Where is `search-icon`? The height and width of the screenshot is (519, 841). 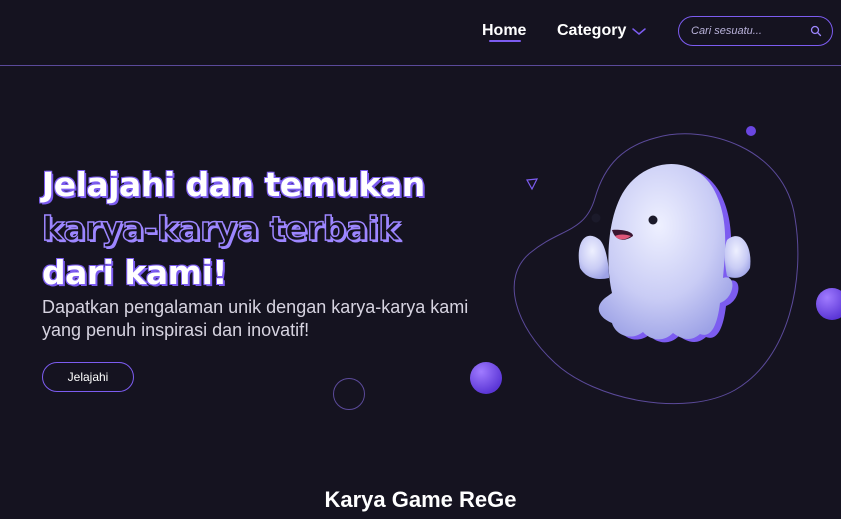
search-icon is located at coordinates (816, 31).